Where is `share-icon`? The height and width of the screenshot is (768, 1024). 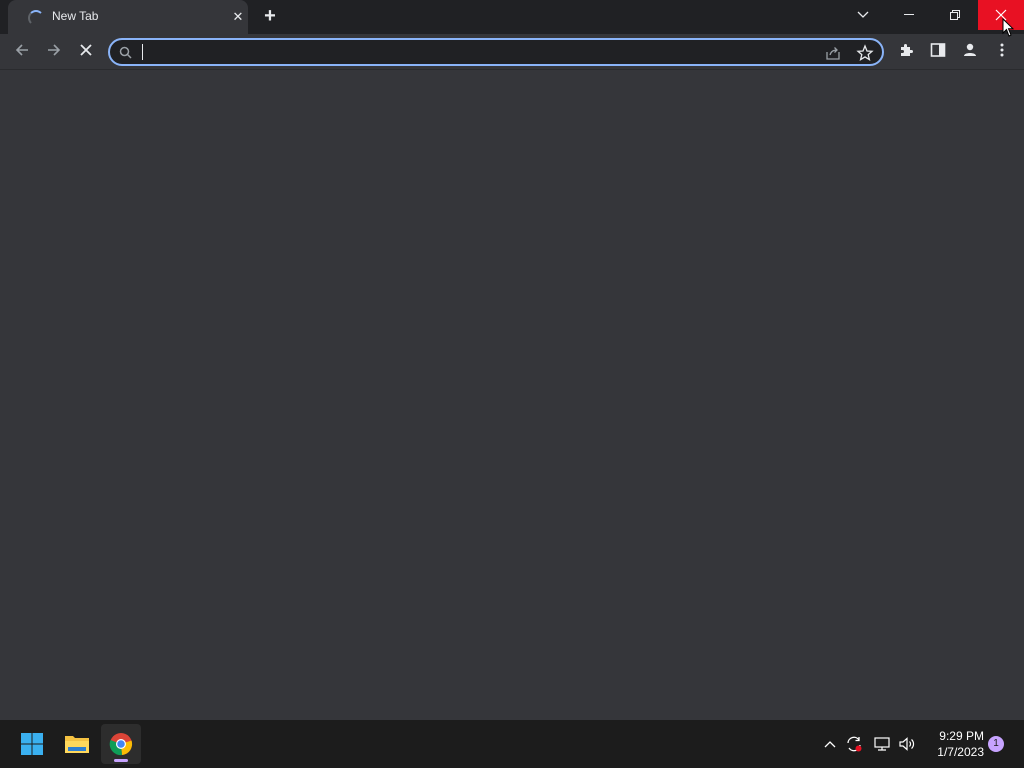 share-icon is located at coordinates (833, 53).